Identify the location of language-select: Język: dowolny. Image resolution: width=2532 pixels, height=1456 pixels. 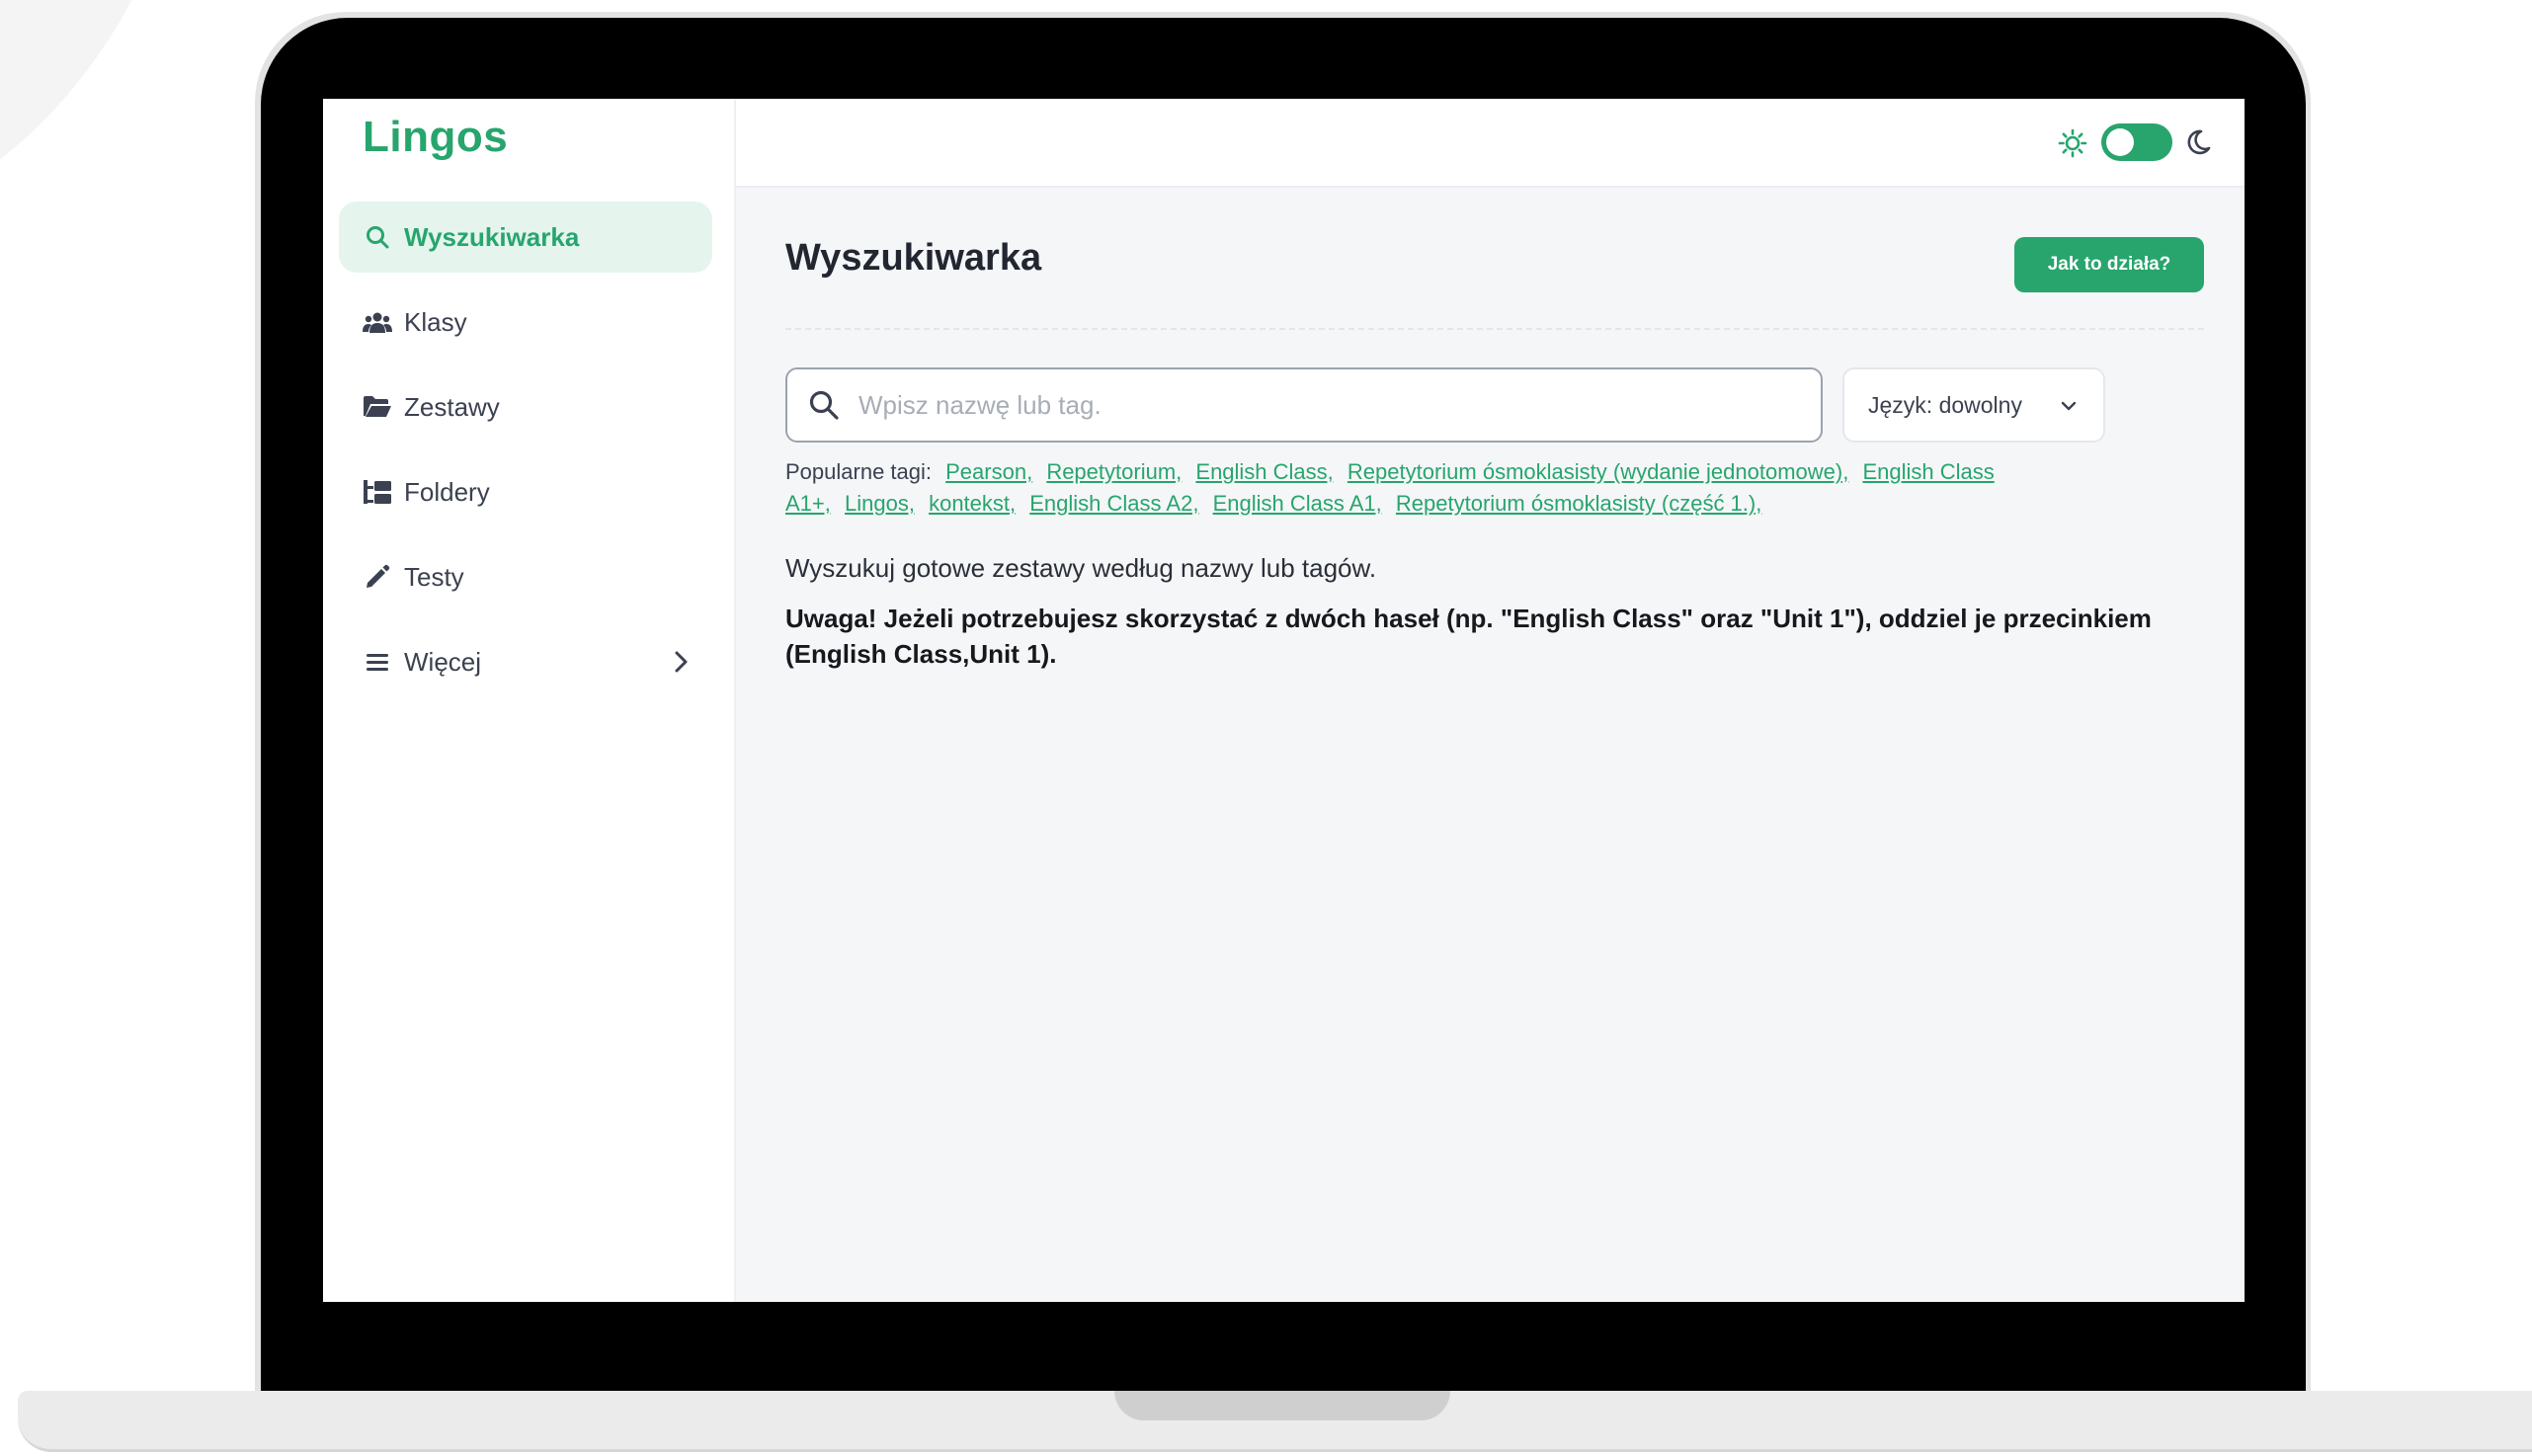
(1973, 405).